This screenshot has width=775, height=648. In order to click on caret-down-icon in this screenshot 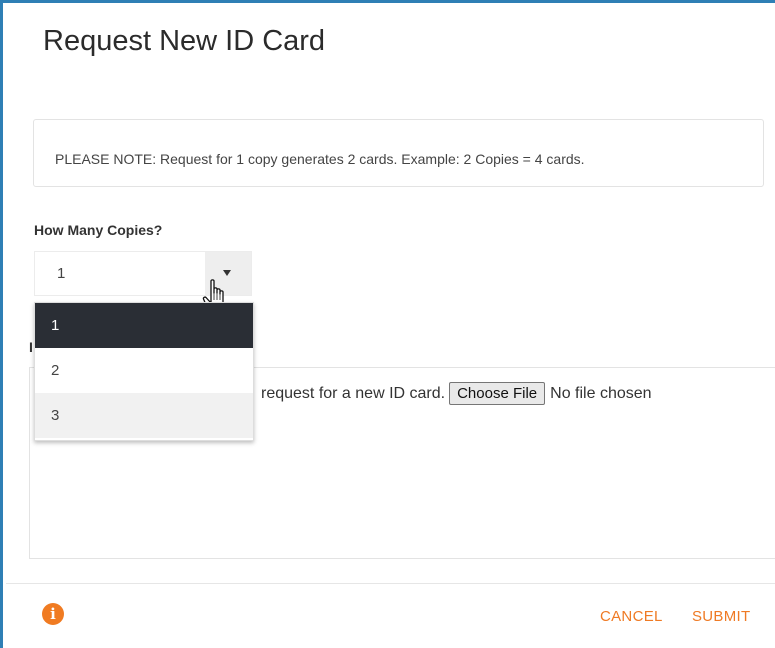, I will do `click(227, 273)`.